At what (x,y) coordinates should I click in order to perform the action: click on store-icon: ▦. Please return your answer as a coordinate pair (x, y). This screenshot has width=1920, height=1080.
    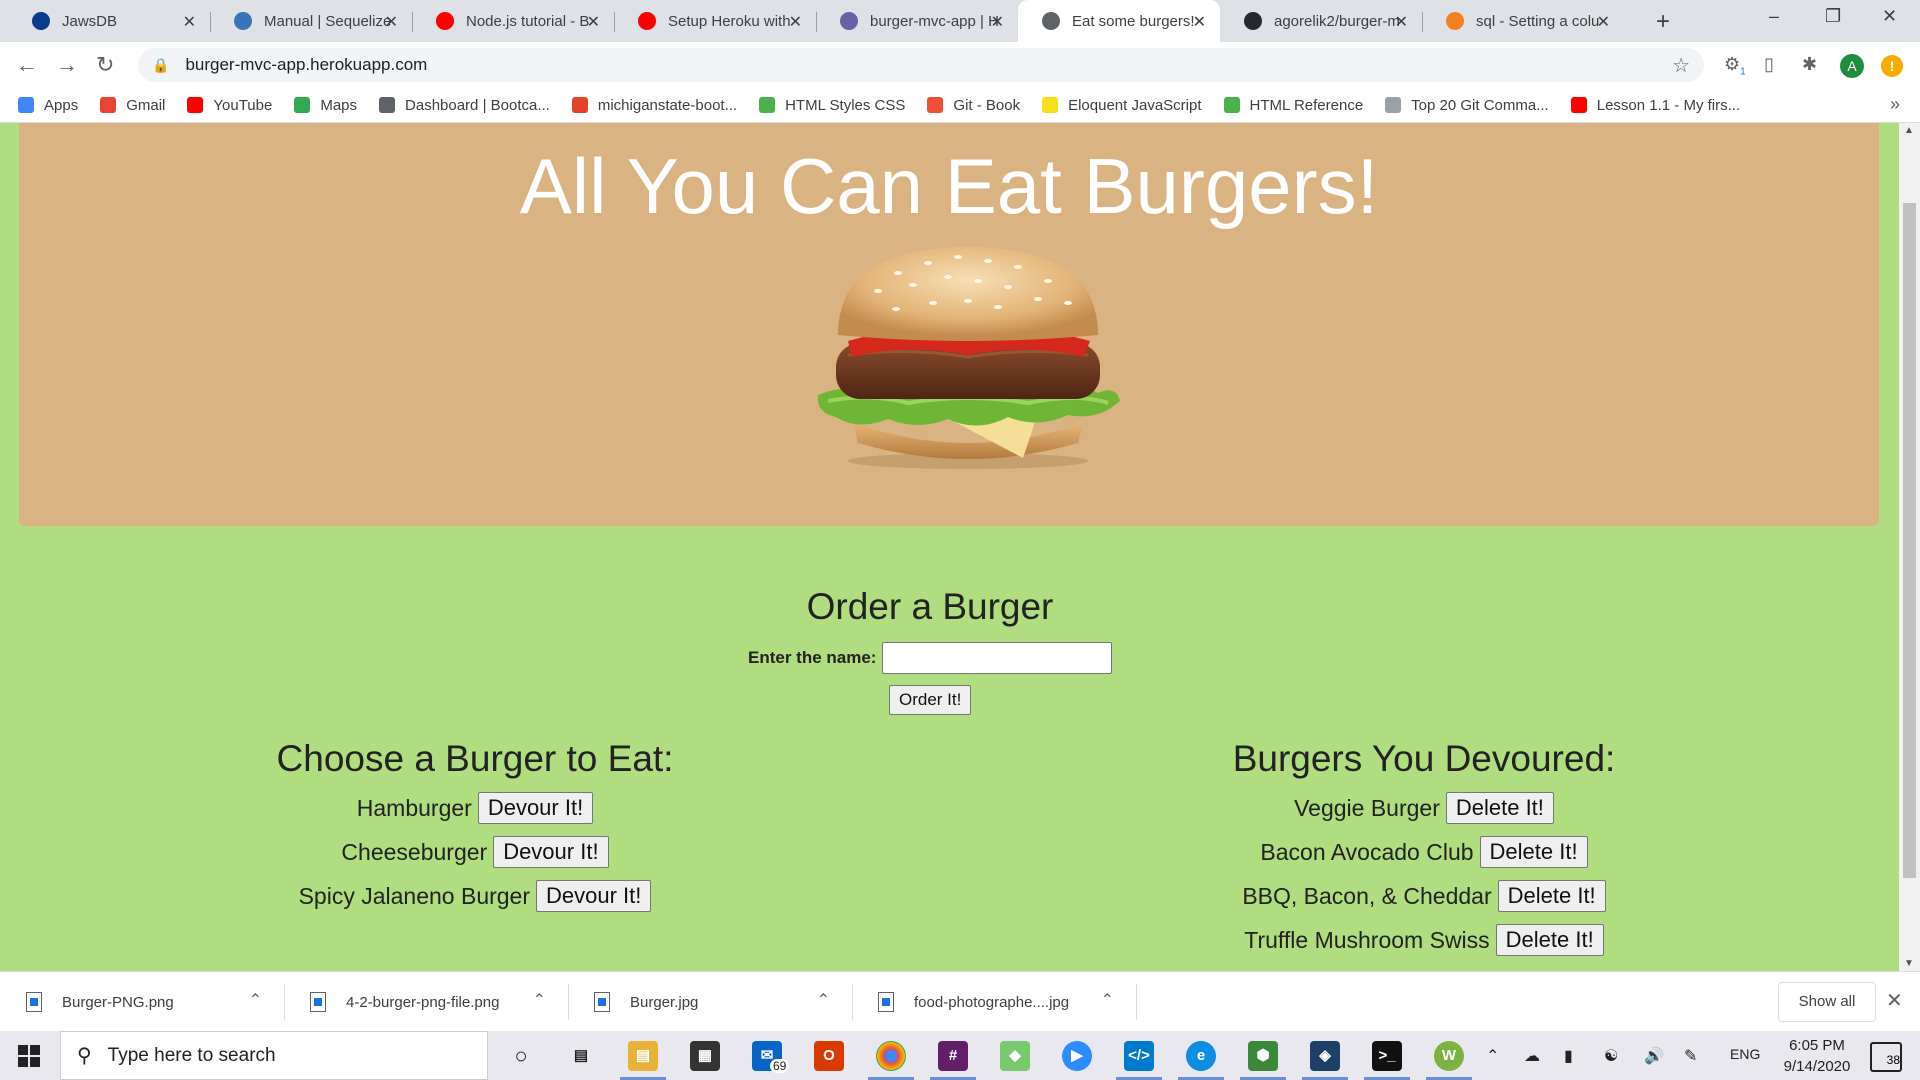
    Looking at the image, I should click on (705, 1056).